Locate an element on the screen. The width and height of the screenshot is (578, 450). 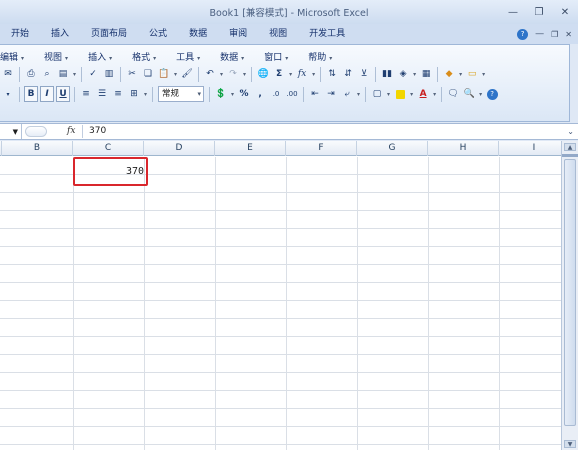
column-header-b: B is located at coordinates (37, 148).